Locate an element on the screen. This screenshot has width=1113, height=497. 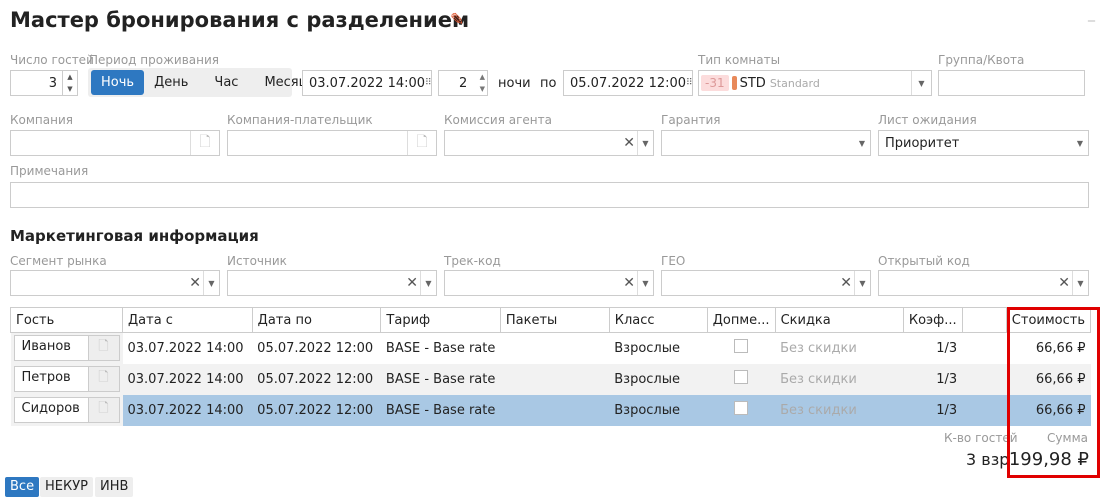
period-hour: Час is located at coordinates (226, 82).